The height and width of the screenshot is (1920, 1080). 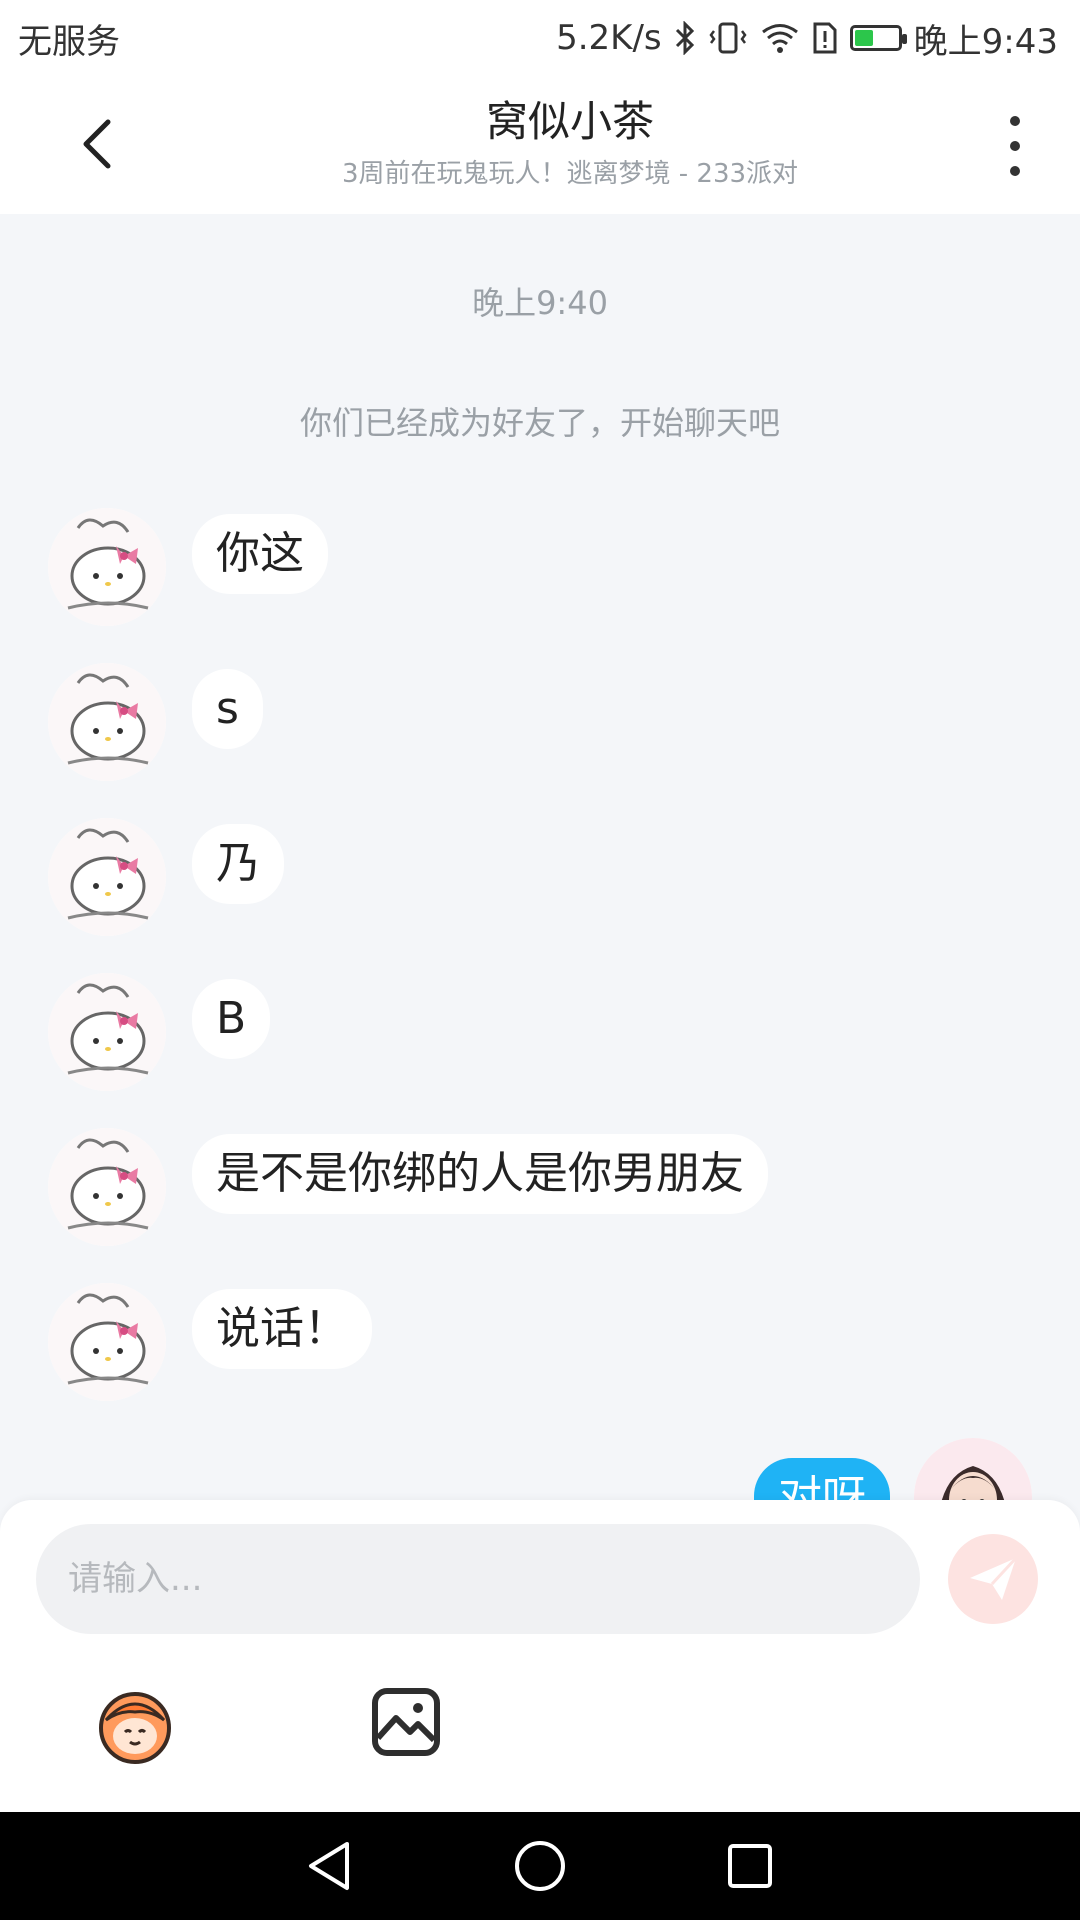 What do you see at coordinates (480, 1174) in the screenshot?
I see `message-bubble: 是不是你绑的人是你男朋友` at bounding box center [480, 1174].